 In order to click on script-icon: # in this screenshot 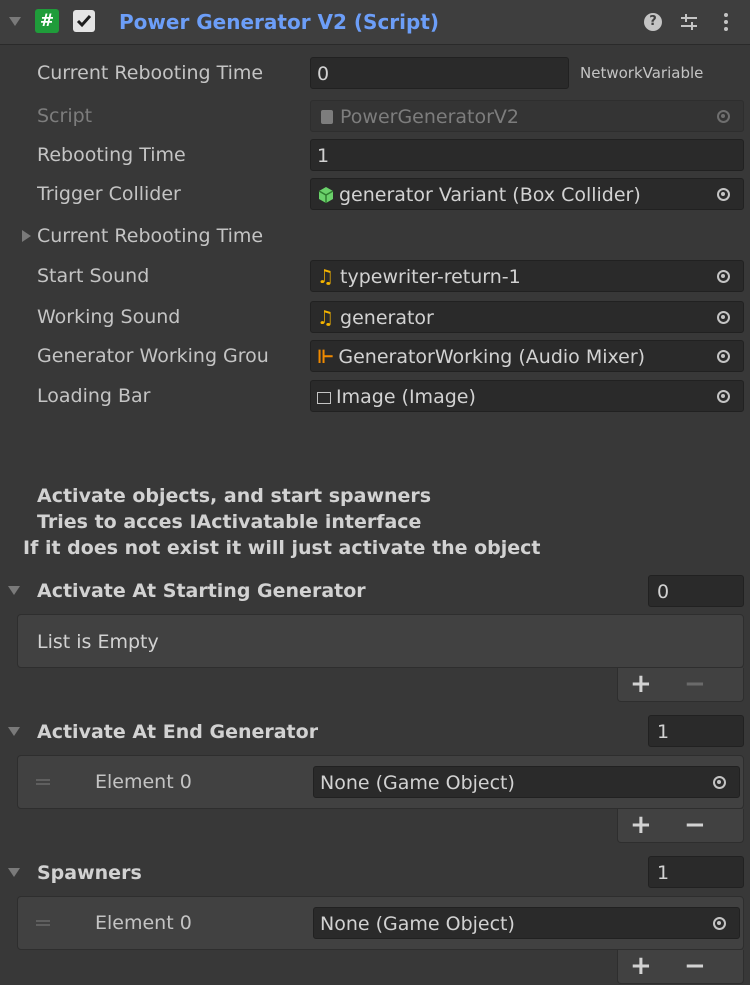, I will do `click(47, 21)`.